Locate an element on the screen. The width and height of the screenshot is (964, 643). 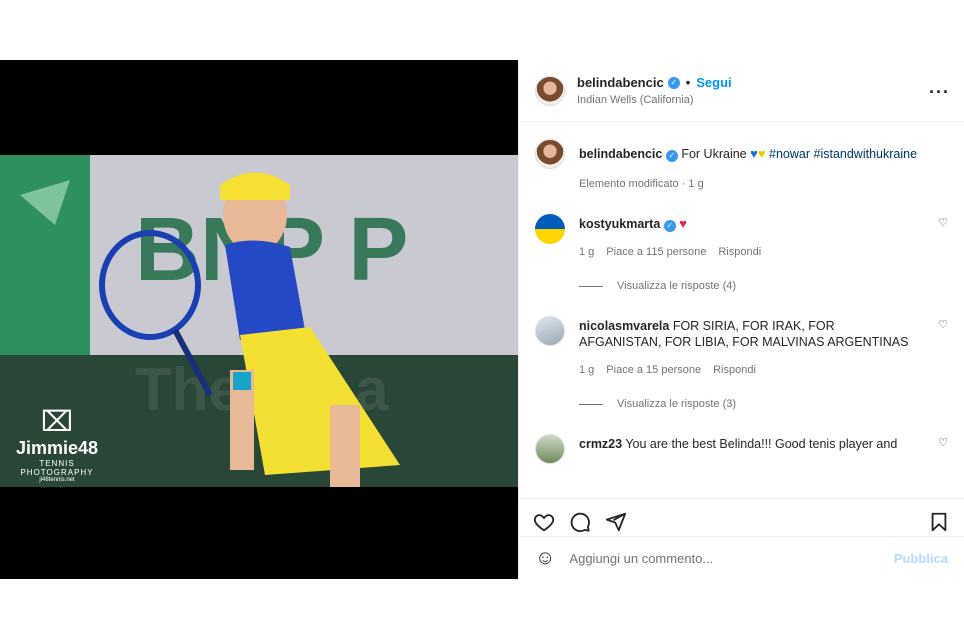
emoji-smile-icon: ☺ is located at coordinates (545, 558).